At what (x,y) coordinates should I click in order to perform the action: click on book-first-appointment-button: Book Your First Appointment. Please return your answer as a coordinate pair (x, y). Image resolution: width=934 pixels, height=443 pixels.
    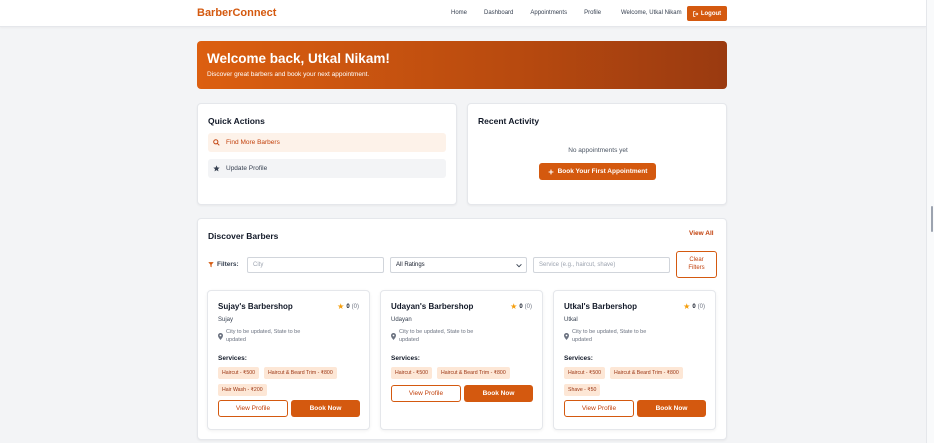
    Looking at the image, I should click on (597, 171).